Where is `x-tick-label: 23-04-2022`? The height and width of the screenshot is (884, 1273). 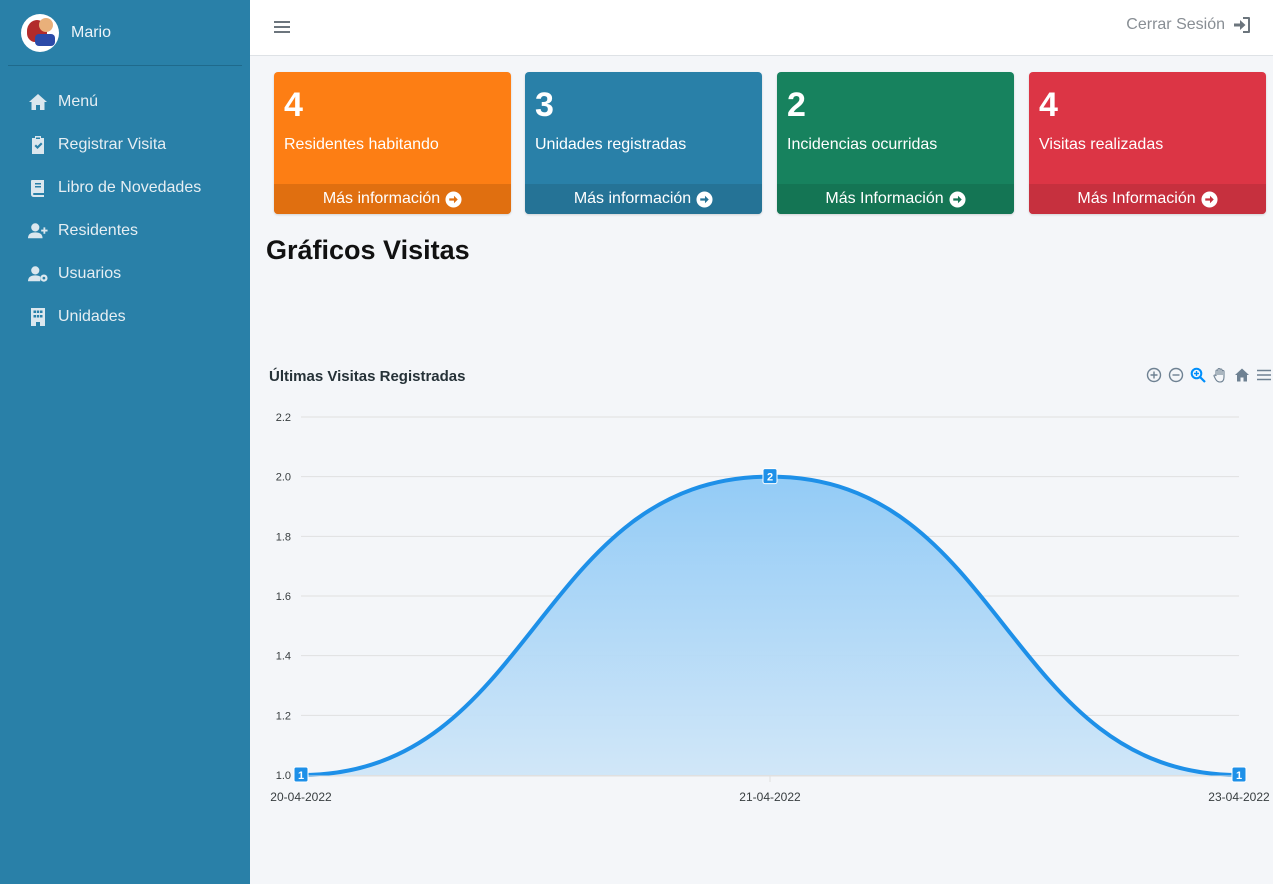
x-tick-label: 23-04-2022 is located at coordinates (1239, 797).